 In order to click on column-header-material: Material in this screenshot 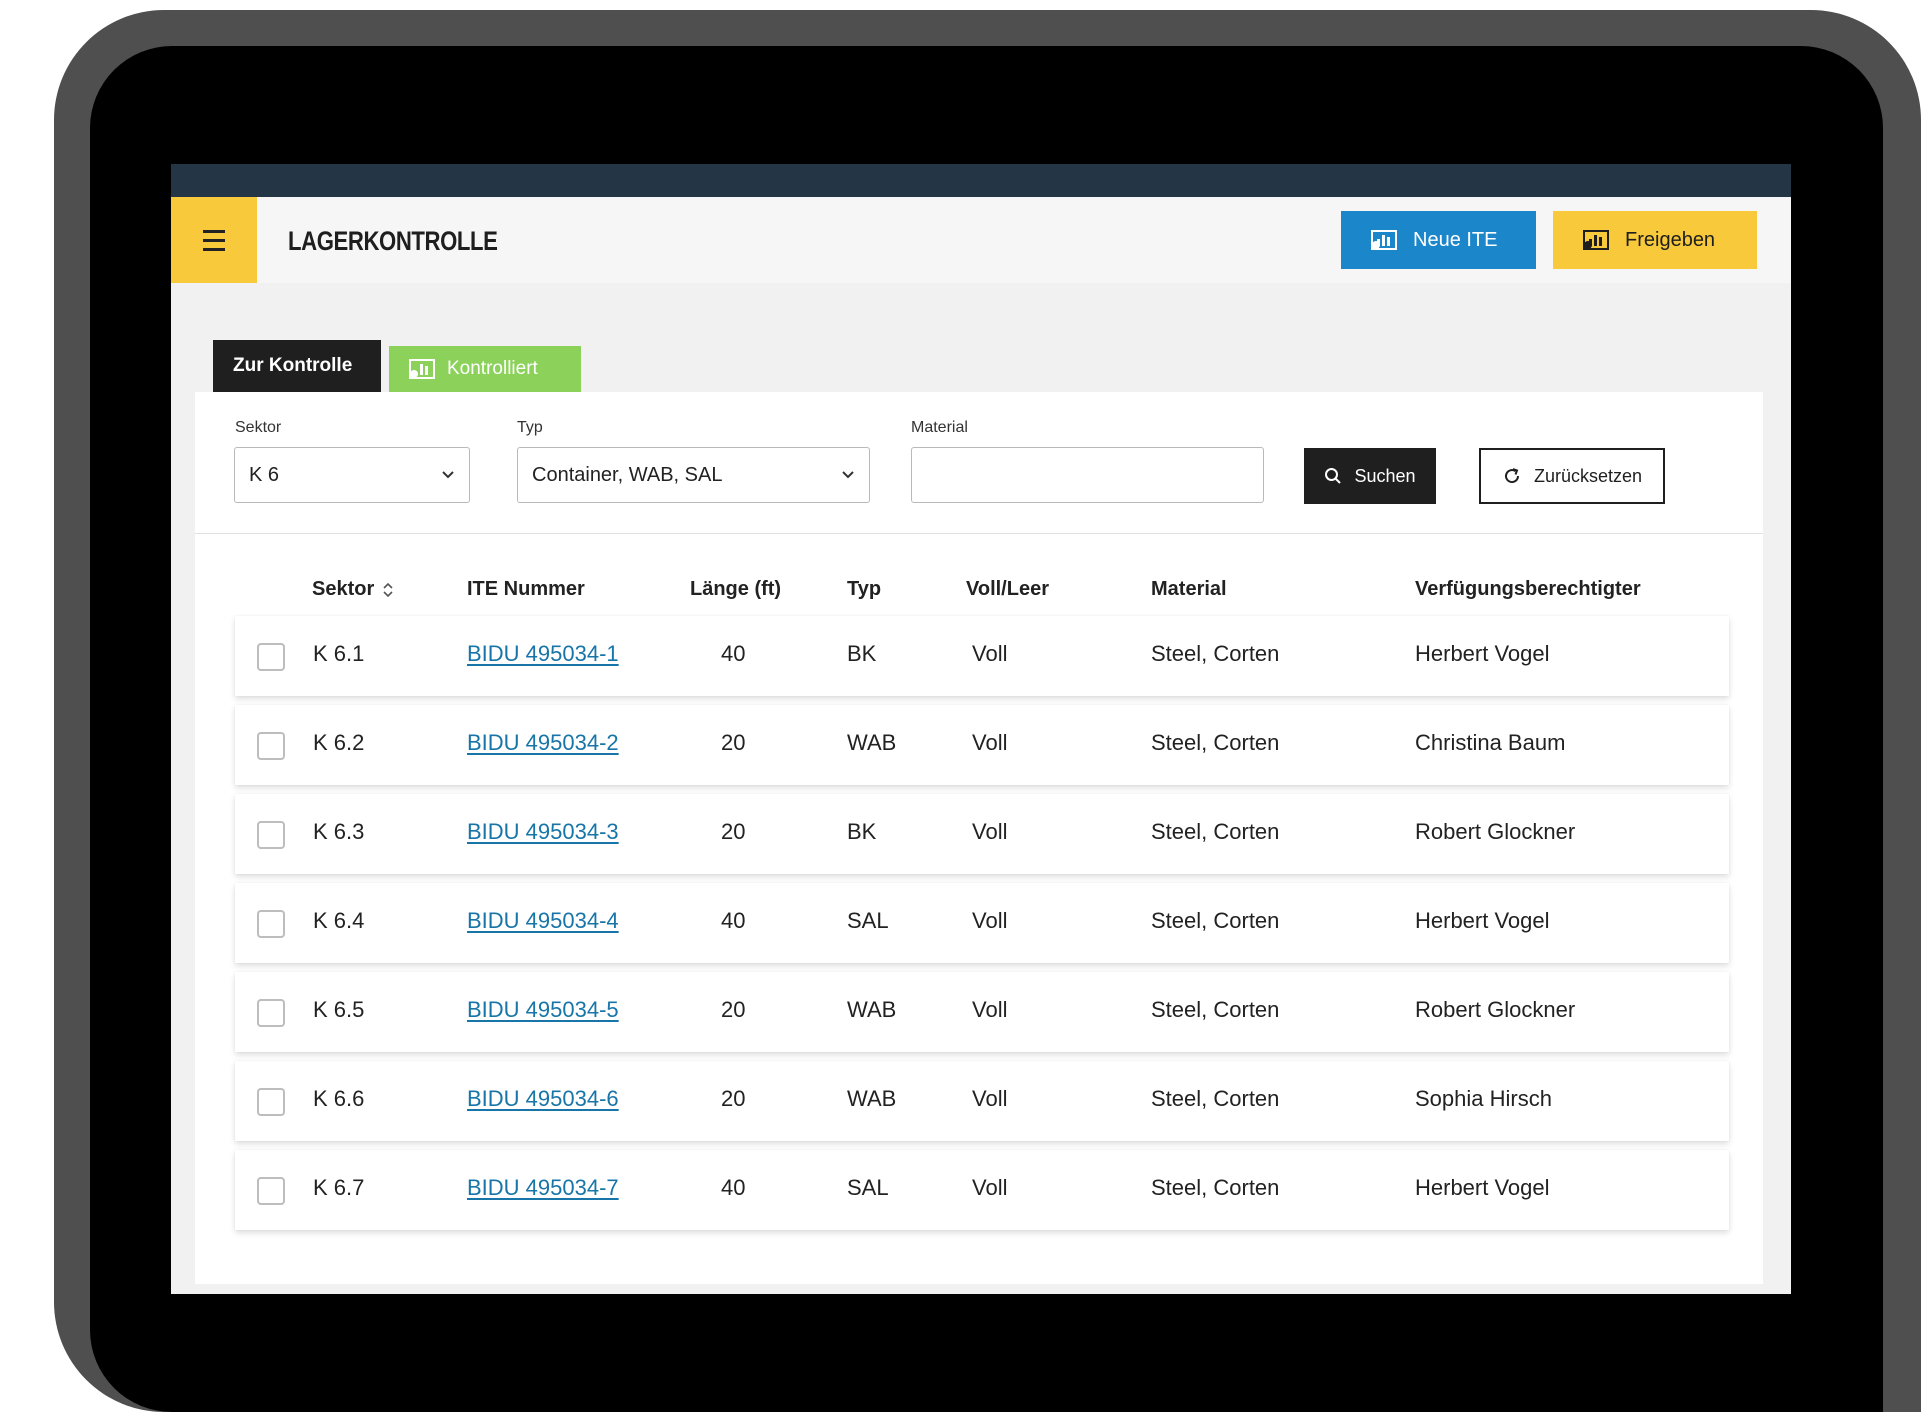, I will do `click(1189, 589)`.